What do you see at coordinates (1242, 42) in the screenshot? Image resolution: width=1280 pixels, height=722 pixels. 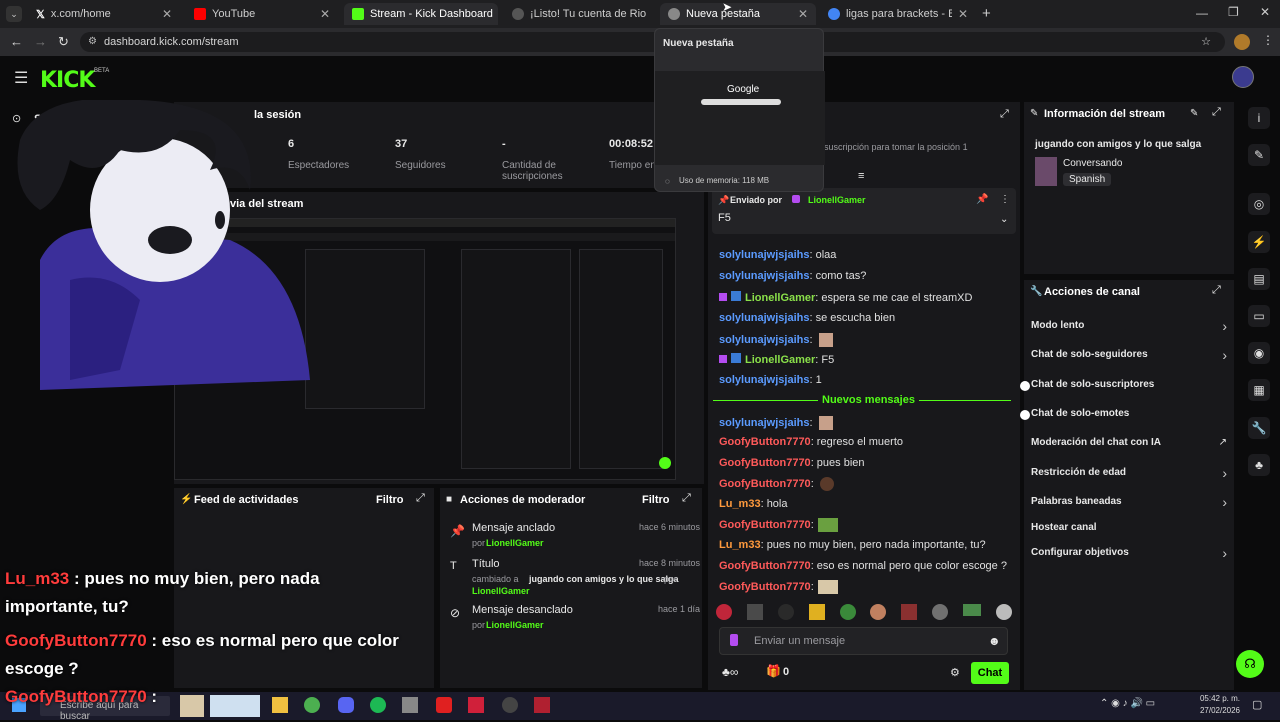 I see `profile-avatar` at bounding box center [1242, 42].